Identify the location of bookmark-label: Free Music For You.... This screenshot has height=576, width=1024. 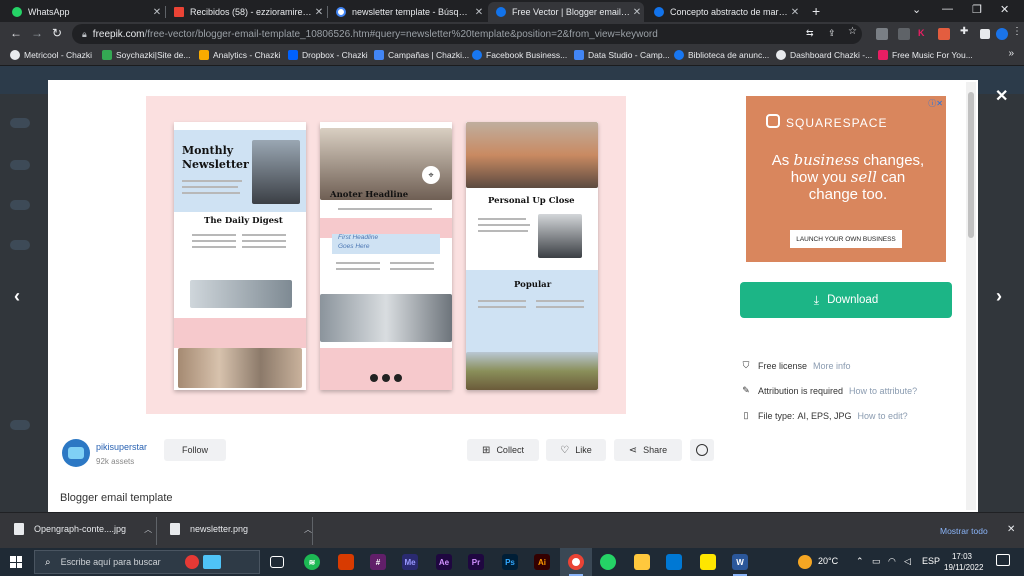
(932, 55).